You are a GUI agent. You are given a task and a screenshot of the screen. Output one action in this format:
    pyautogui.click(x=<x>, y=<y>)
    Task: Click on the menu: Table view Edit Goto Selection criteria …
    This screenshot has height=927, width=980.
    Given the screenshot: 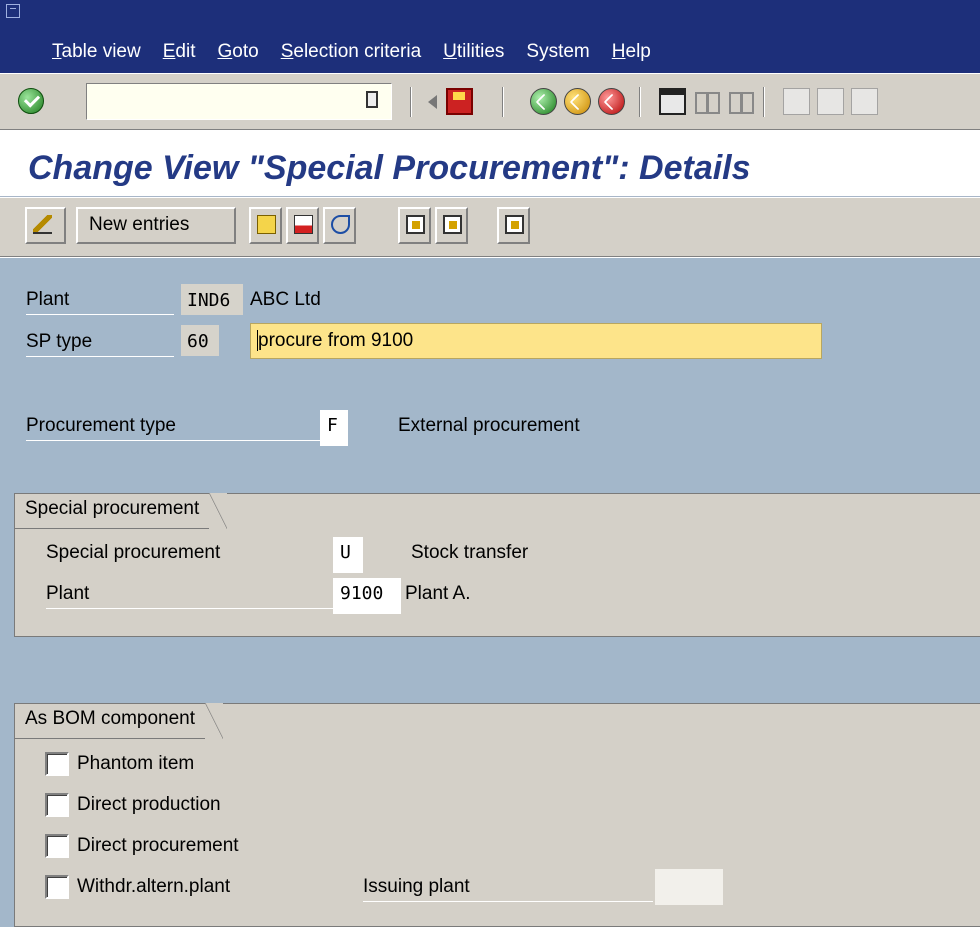 What is the action you would take?
    pyautogui.click(x=351, y=52)
    